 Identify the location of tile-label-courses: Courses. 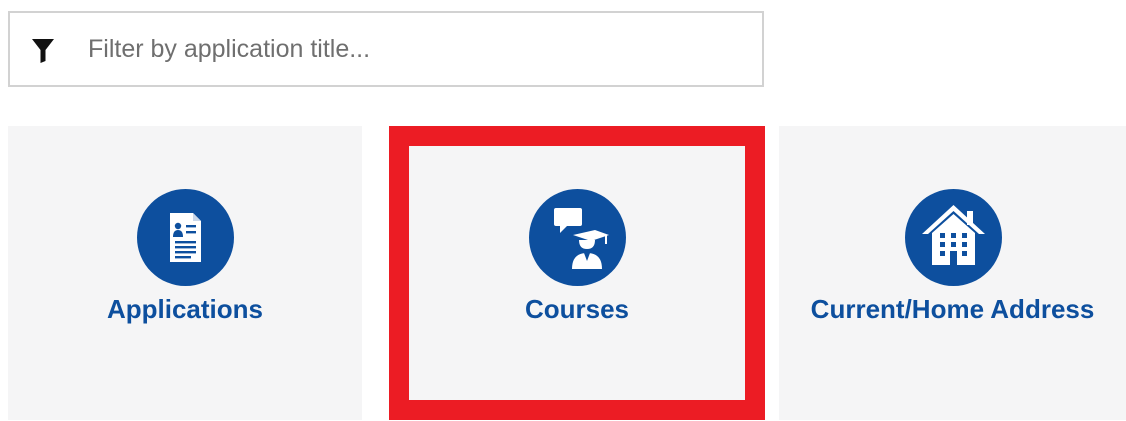
(577, 309).